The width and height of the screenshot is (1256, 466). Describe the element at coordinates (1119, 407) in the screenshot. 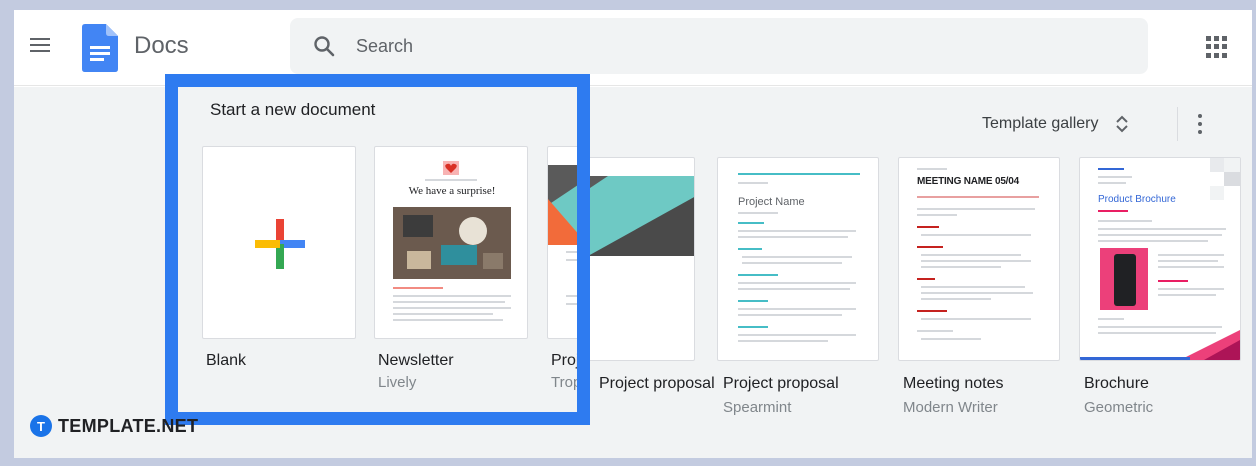

I see `template-subtitle: Geometric` at that location.